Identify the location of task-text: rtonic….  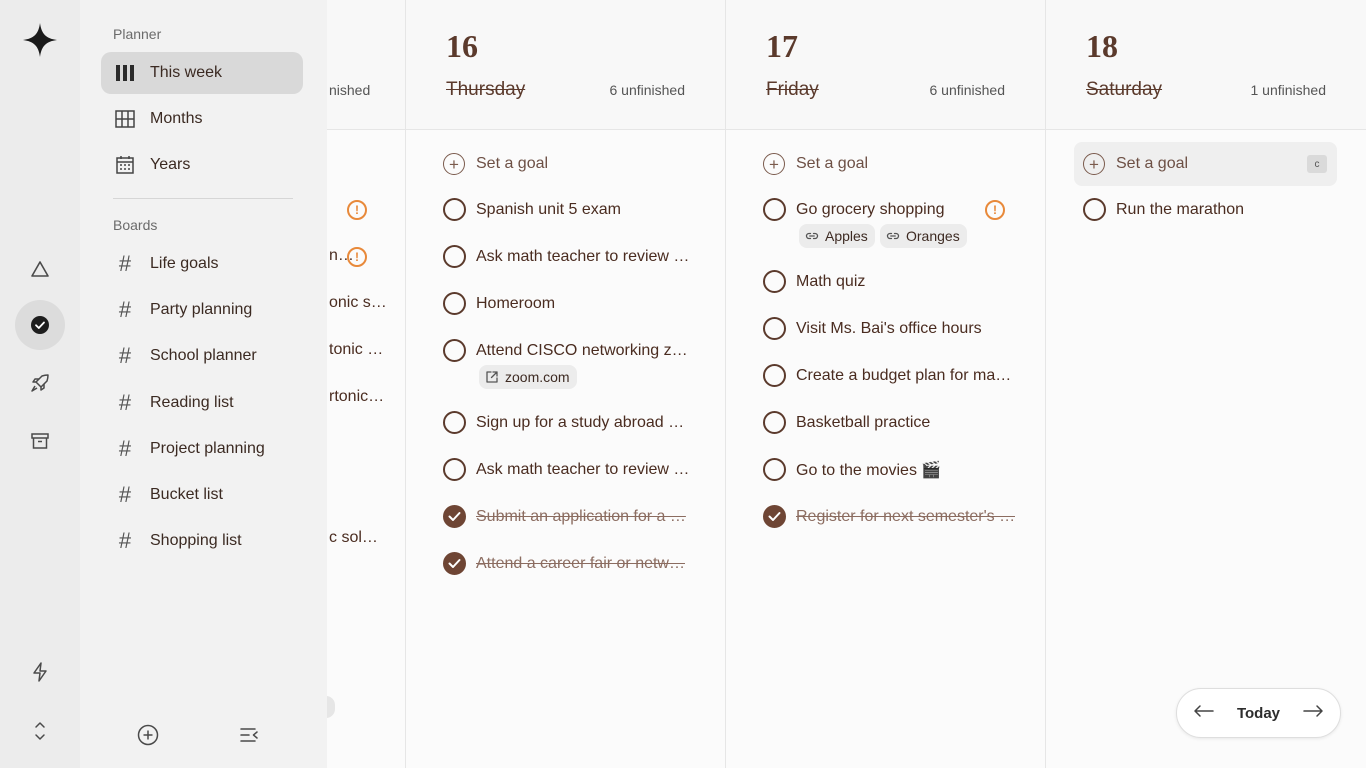
(356, 397).